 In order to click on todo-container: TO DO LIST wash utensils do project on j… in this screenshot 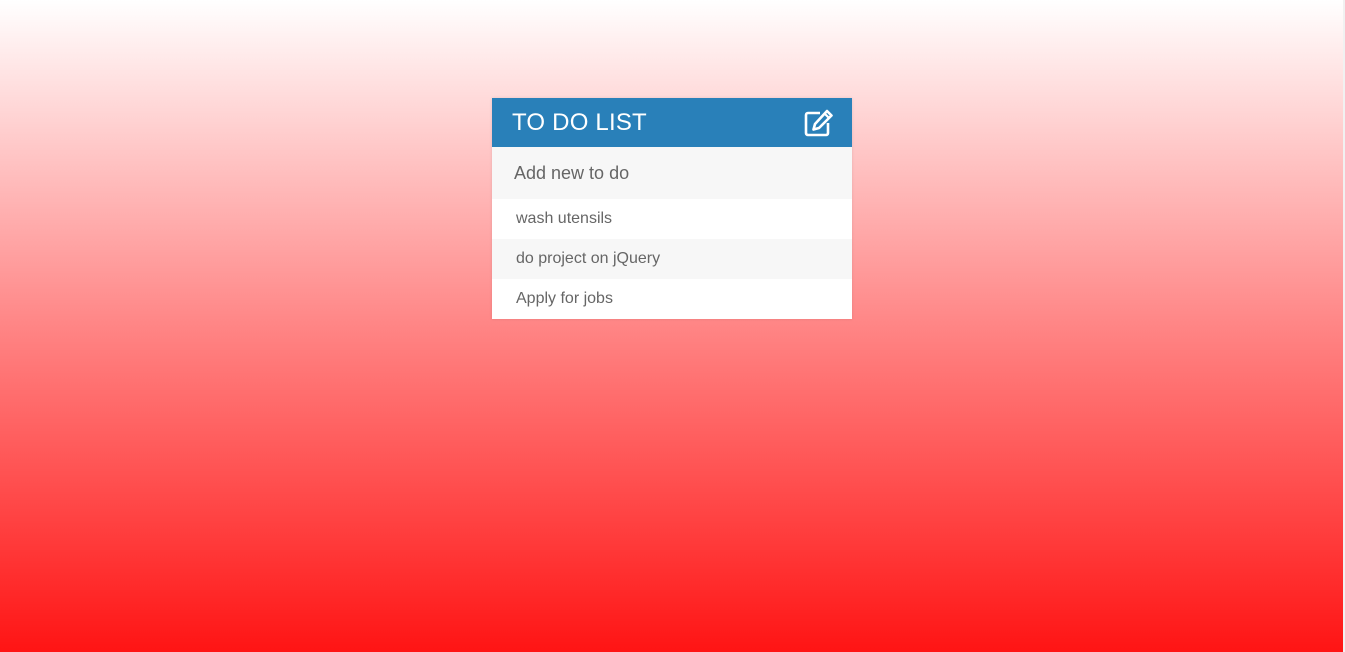, I will do `click(672, 208)`.